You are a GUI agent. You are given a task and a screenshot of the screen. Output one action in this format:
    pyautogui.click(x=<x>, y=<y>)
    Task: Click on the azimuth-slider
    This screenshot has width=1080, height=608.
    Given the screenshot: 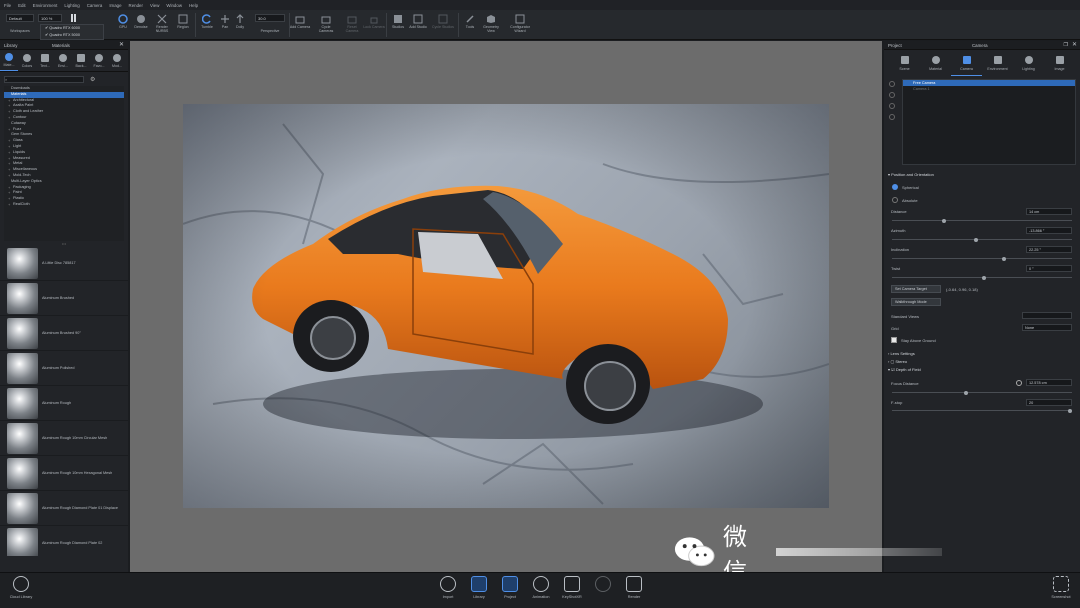 What is the action you would take?
    pyautogui.click(x=982, y=239)
    